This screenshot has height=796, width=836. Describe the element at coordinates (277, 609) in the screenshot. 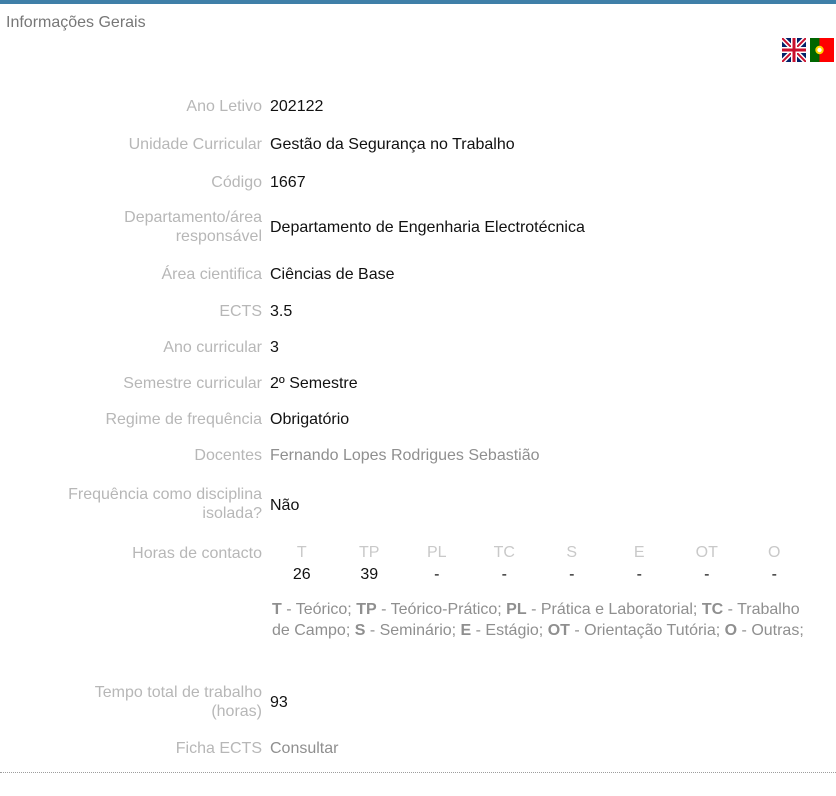

I see `legend-abbr-t: T` at that location.